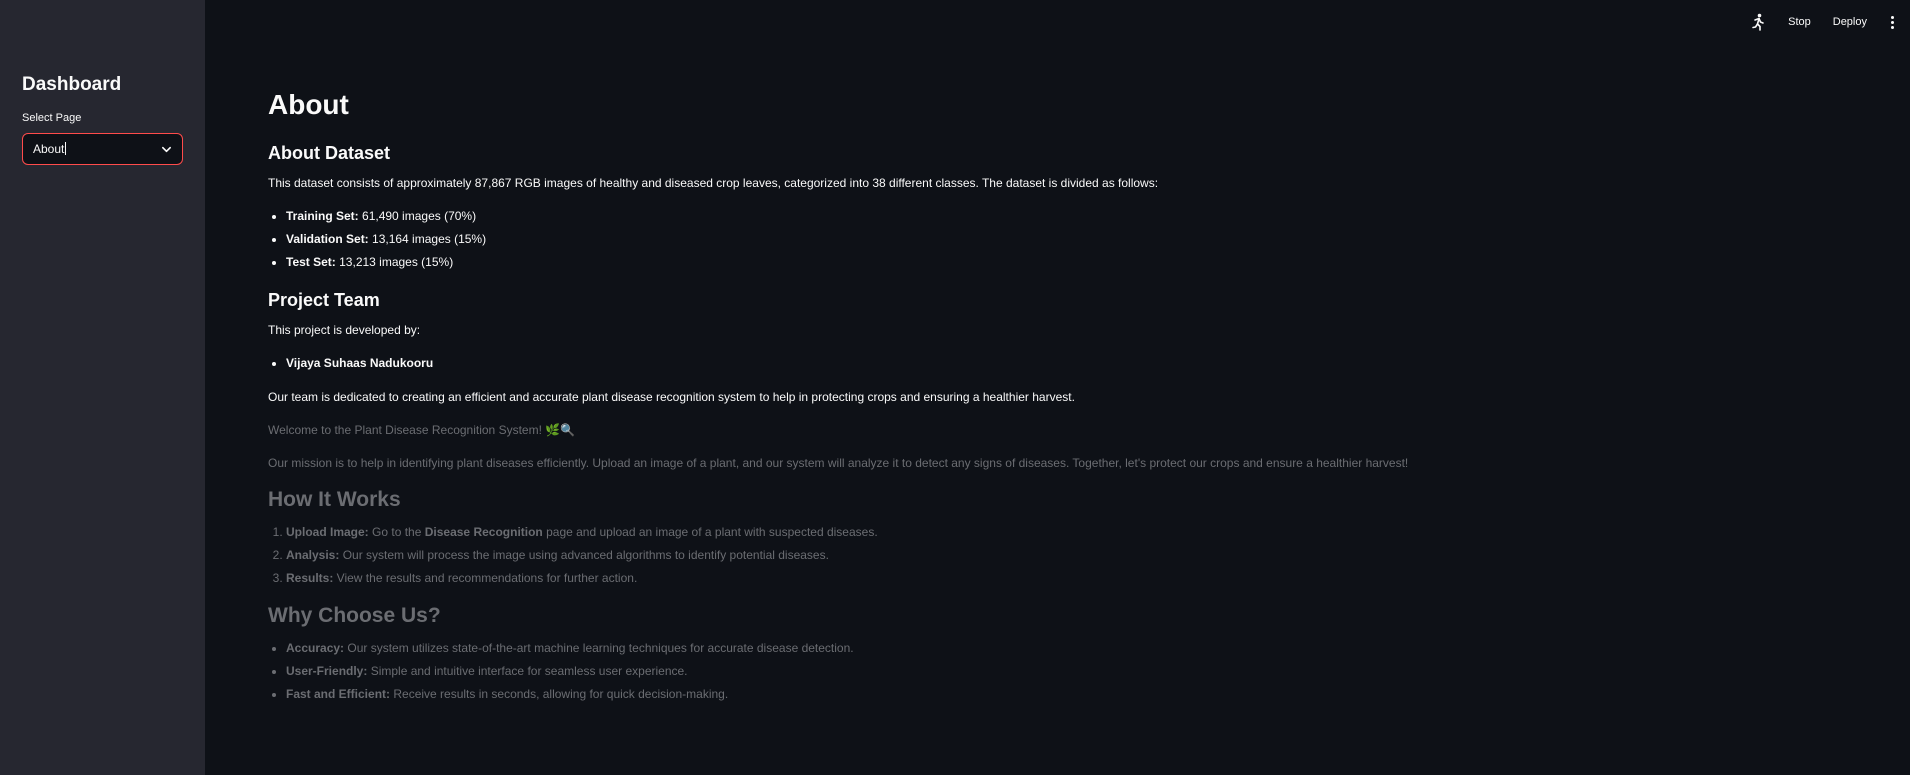  Describe the element at coordinates (1850, 22) in the screenshot. I see `deploy-button: Deploy` at that location.